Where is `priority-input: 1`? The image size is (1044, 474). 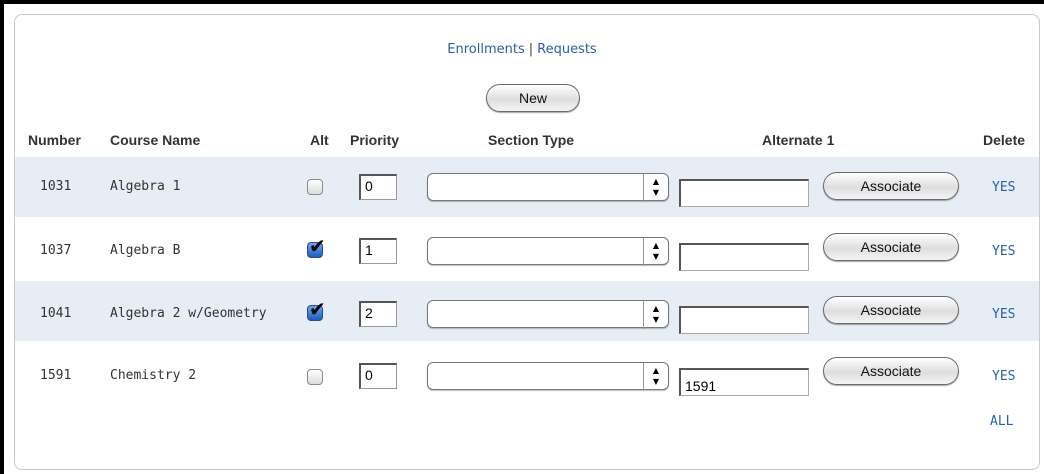
priority-input: 1 is located at coordinates (378, 251).